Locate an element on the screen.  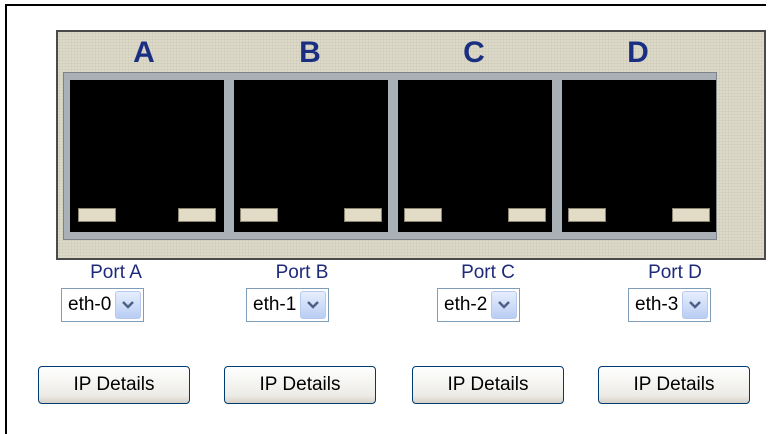
ethernet-jack-d is located at coordinates (639, 156).